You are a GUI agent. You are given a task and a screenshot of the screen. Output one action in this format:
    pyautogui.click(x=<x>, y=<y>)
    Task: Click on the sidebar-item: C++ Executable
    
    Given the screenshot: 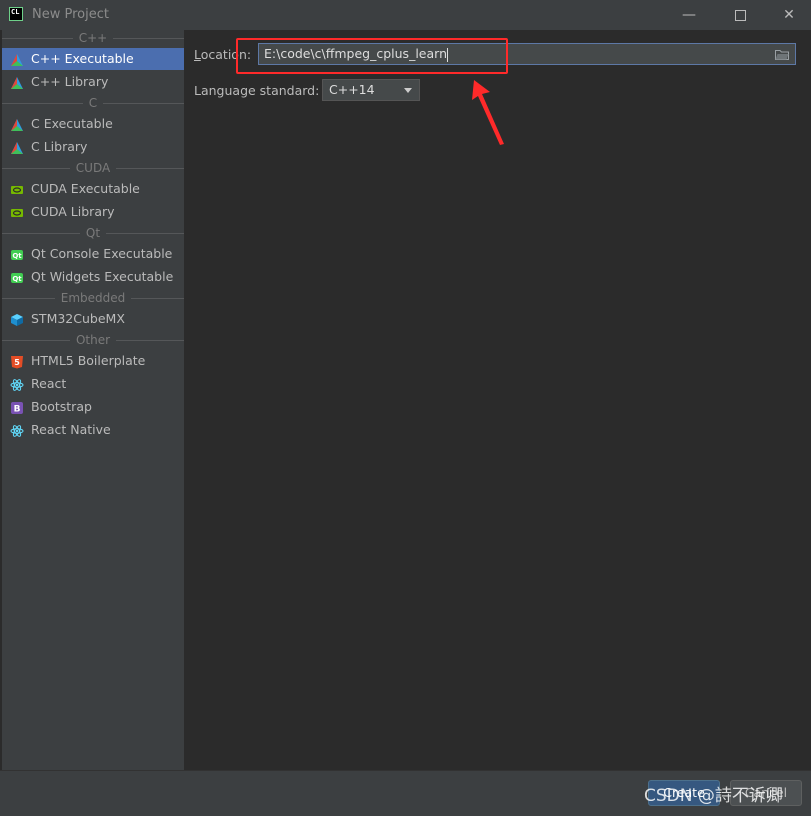 What is the action you would take?
    pyautogui.click(x=93, y=59)
    